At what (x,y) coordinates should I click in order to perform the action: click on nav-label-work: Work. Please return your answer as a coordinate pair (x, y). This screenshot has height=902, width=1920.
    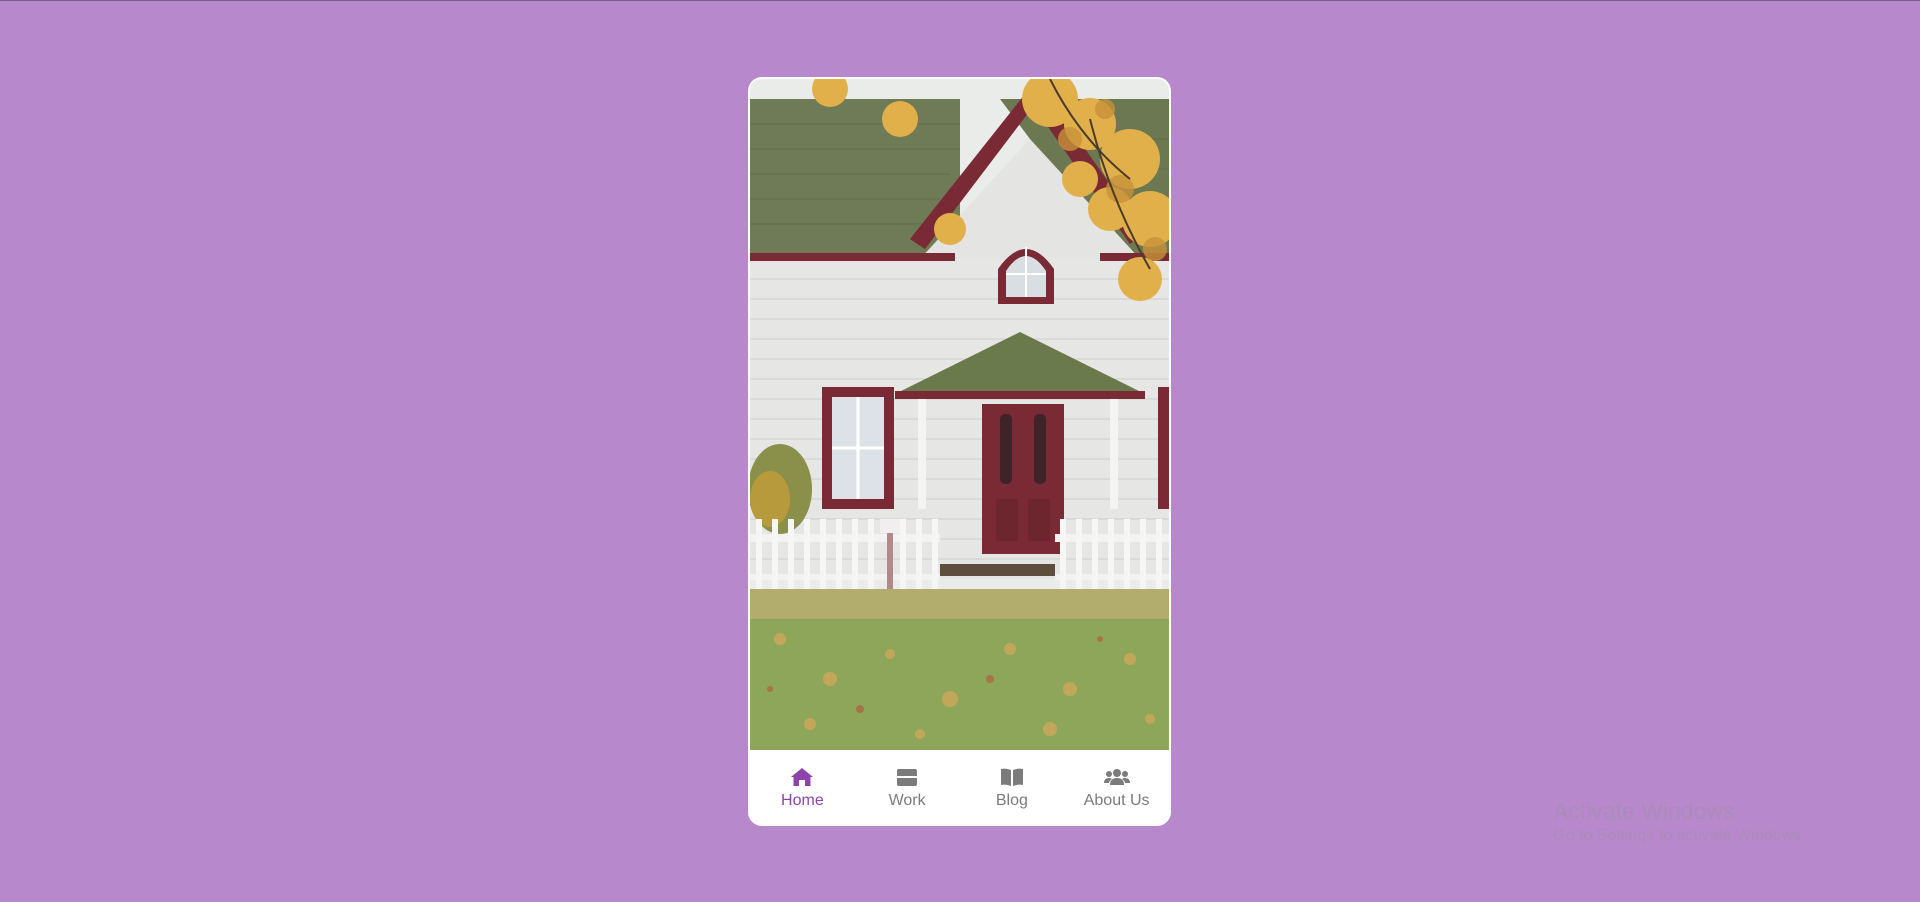
    Looking at the image, I should click on (907, 800).